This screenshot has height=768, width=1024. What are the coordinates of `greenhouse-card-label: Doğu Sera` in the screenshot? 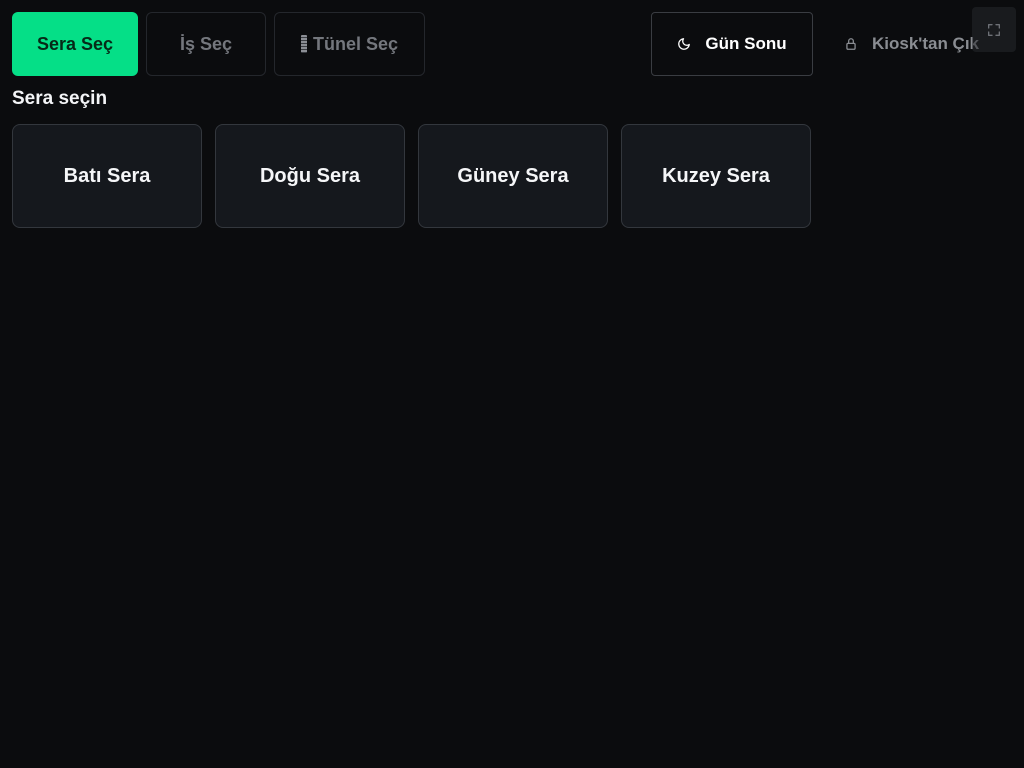 It's located at (310, 175).